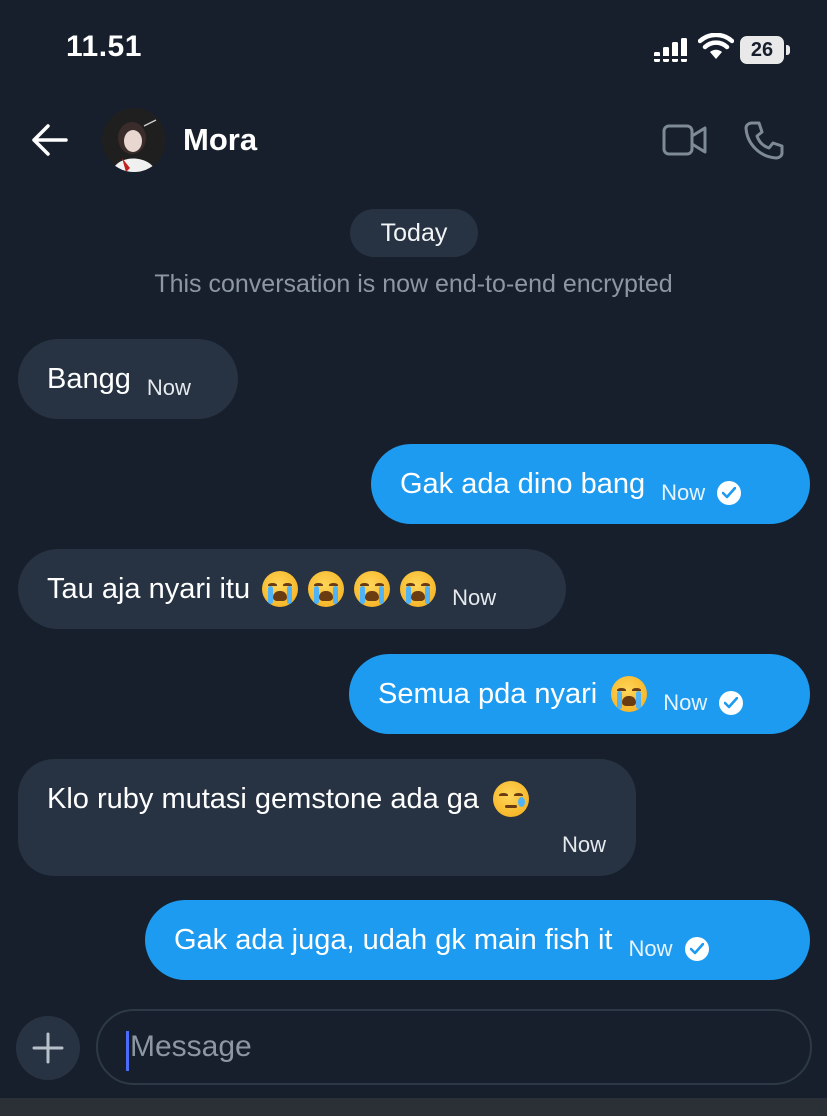 The width and height of the screenshot is (827, 1116). I want to click on message-incoming: Bangg Now, so click(128, 379).